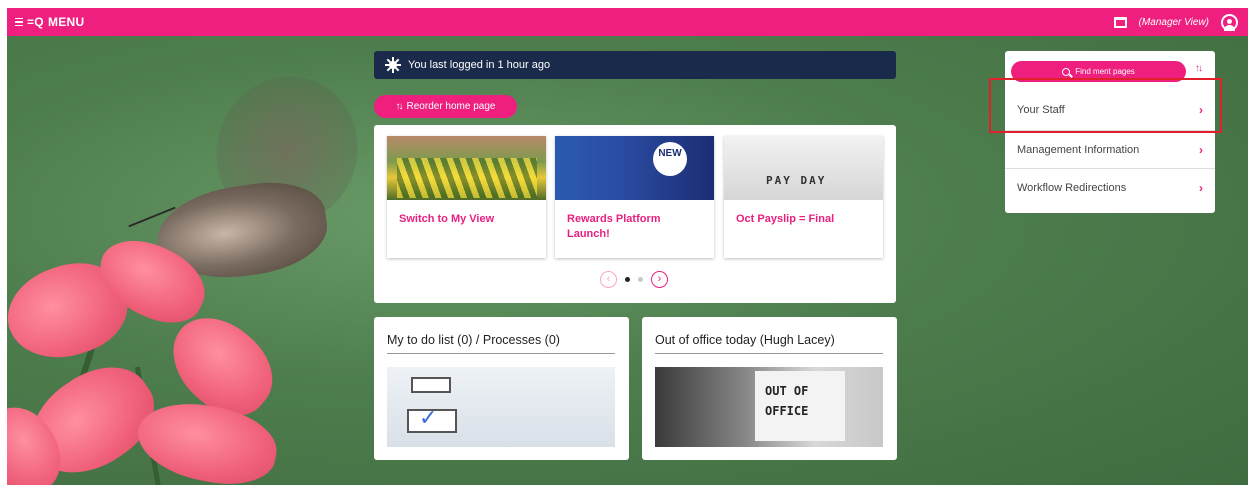  What do you see at coordinates (451, 106) in the screenshot?
I see `reorder-label: Reorder home page` at bounding box center [451, 106].